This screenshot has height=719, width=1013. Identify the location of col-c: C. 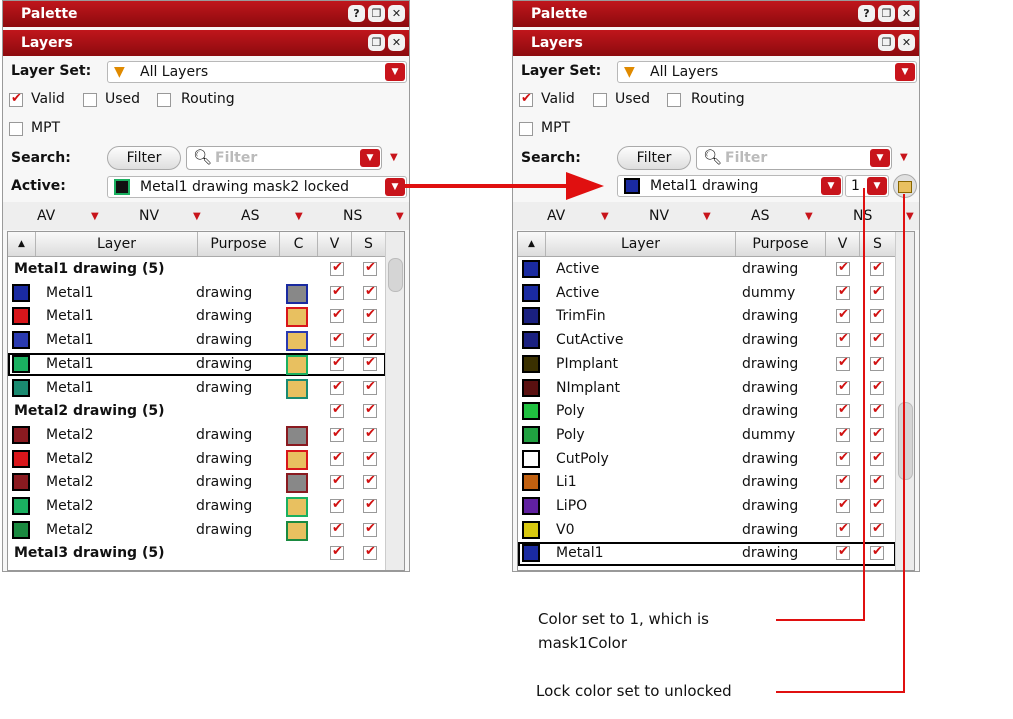
(299, 244).